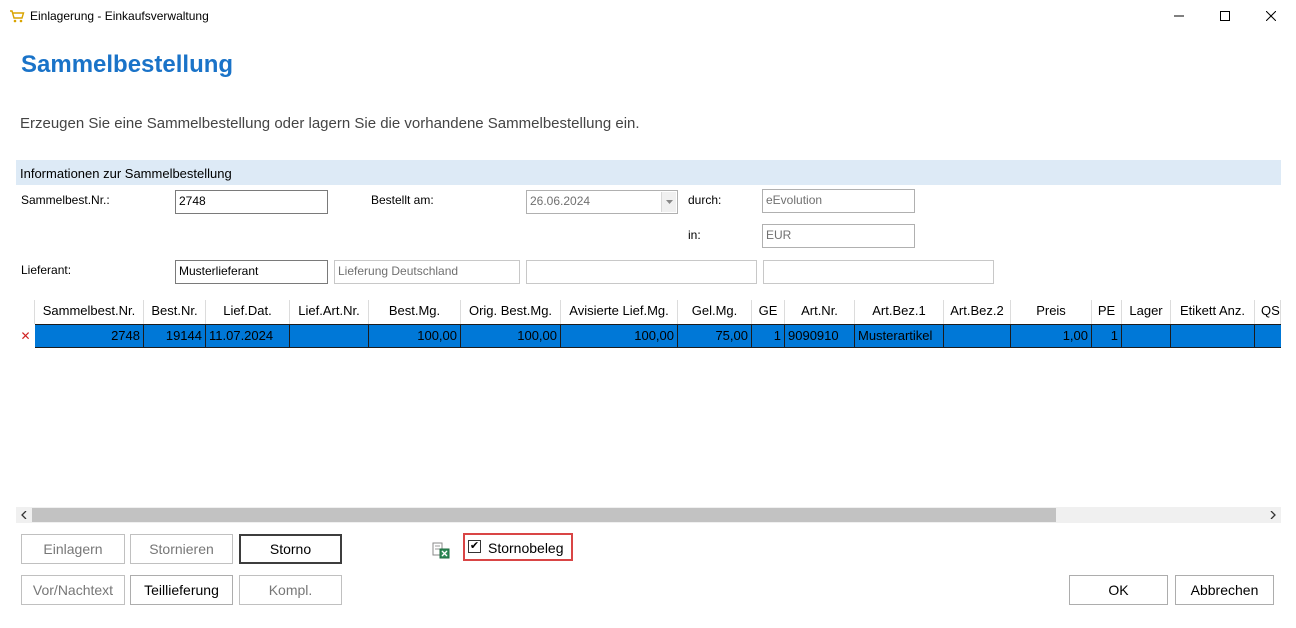 The width and height of the screenshot is (1296, 628). Describe the element at coordinates (427, 272) in the screenshot. I see `lieferung-field: Lieferung Deutschland` at that location.